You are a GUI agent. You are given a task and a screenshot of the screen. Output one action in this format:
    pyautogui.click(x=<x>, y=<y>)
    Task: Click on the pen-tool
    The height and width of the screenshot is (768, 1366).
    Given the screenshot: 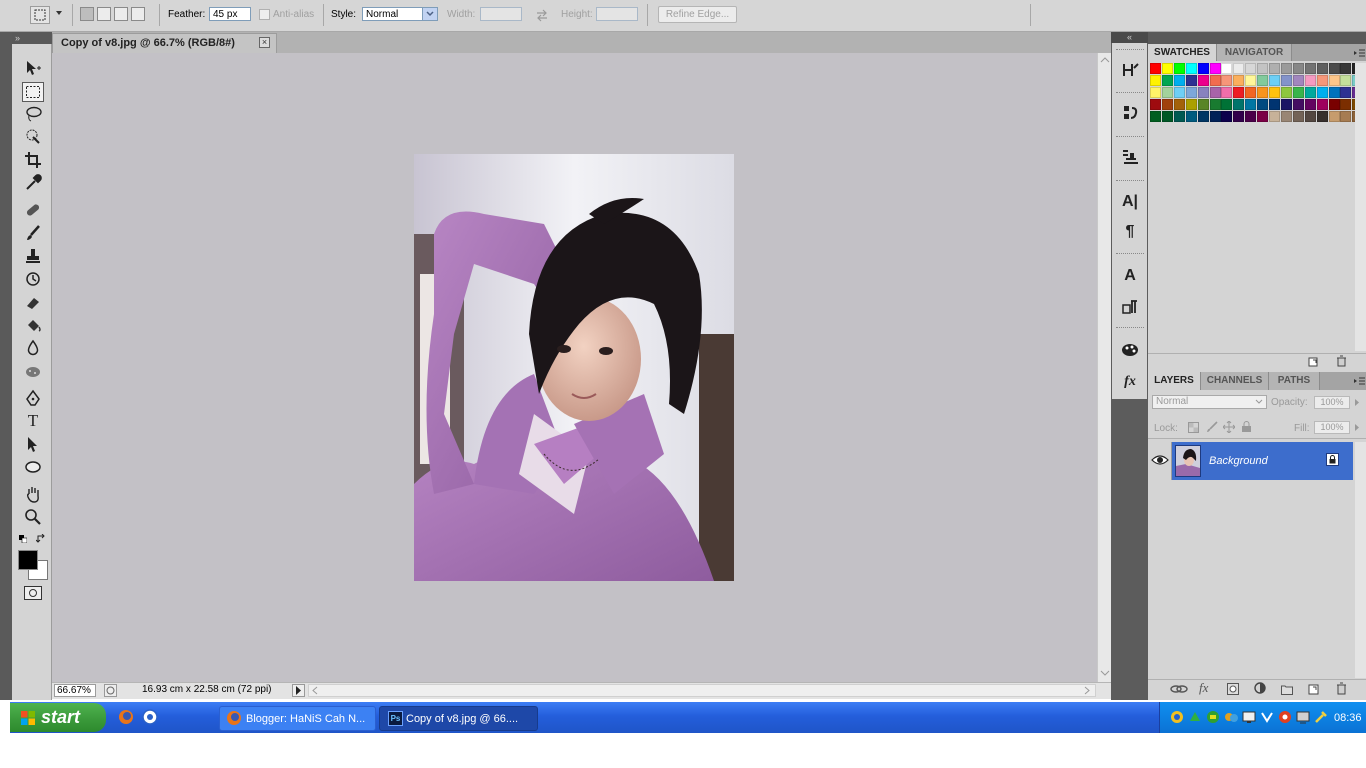 What is the action you would take?
    pyautogui.click(x=33, y=398)
    